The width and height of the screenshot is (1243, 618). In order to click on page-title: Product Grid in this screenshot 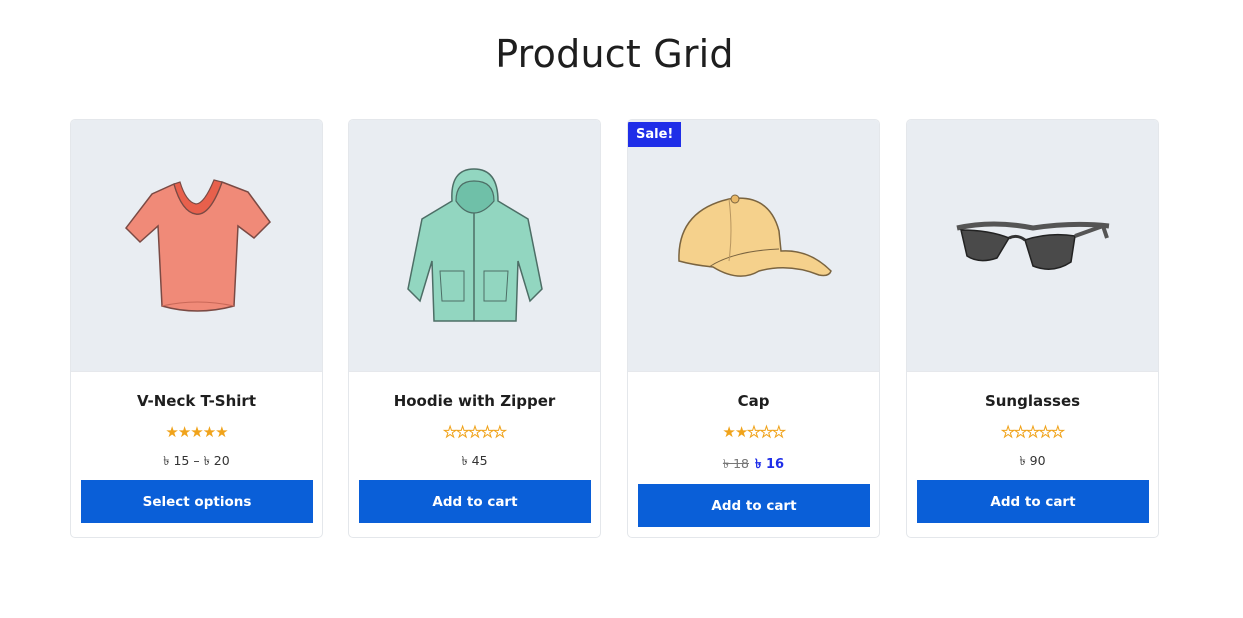, I will do `click(614, 54)`.